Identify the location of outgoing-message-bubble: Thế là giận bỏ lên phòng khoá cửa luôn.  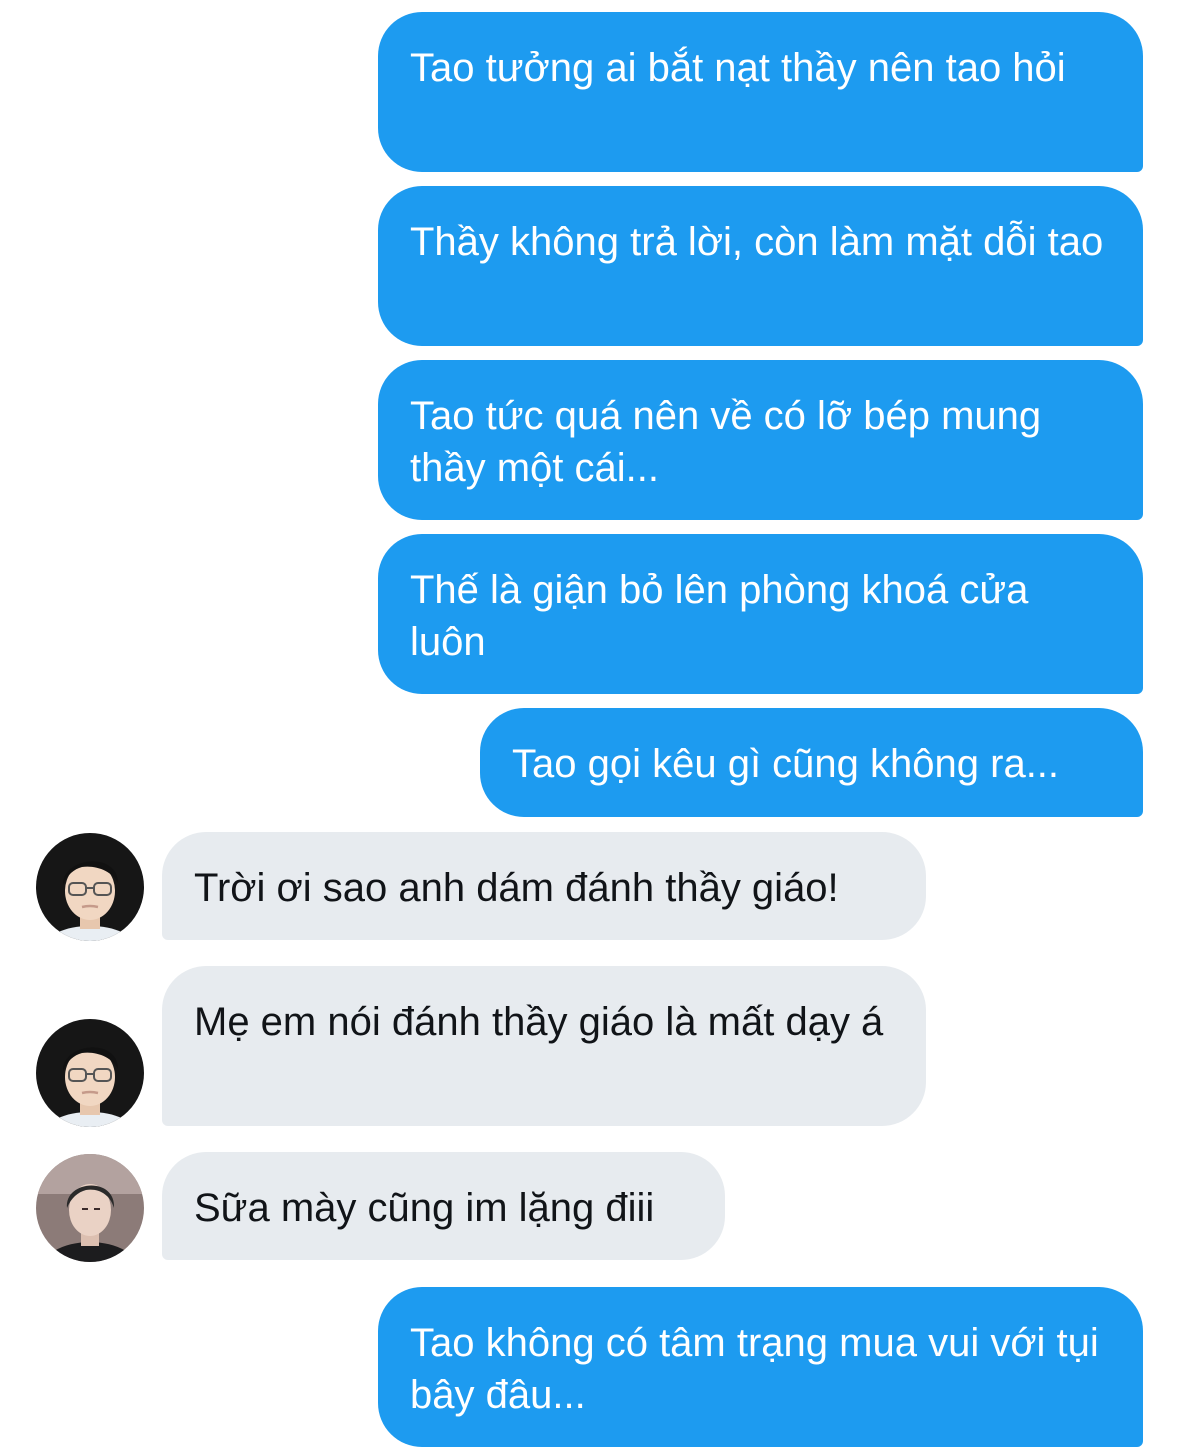
(760, 614).